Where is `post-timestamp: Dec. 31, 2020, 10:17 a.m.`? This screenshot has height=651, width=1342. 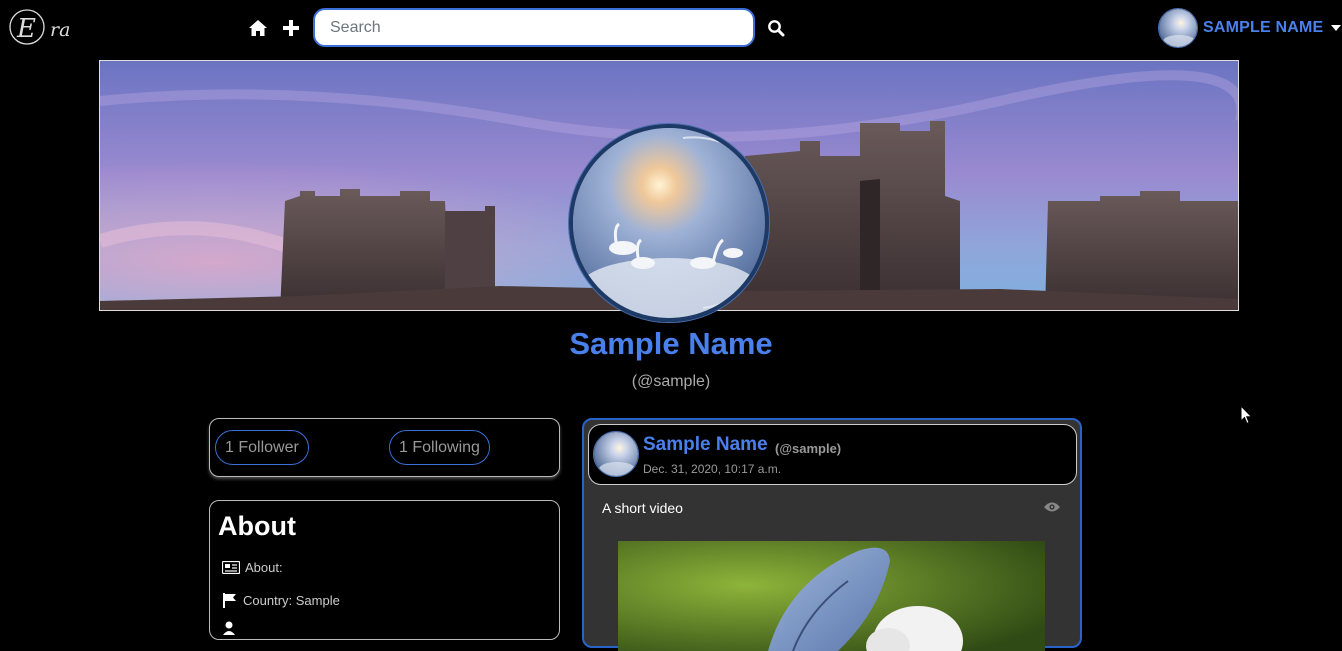
post-timestamp: Dec. 31, 2020, 10:17 a.m. is located at coordinates (712, 469).